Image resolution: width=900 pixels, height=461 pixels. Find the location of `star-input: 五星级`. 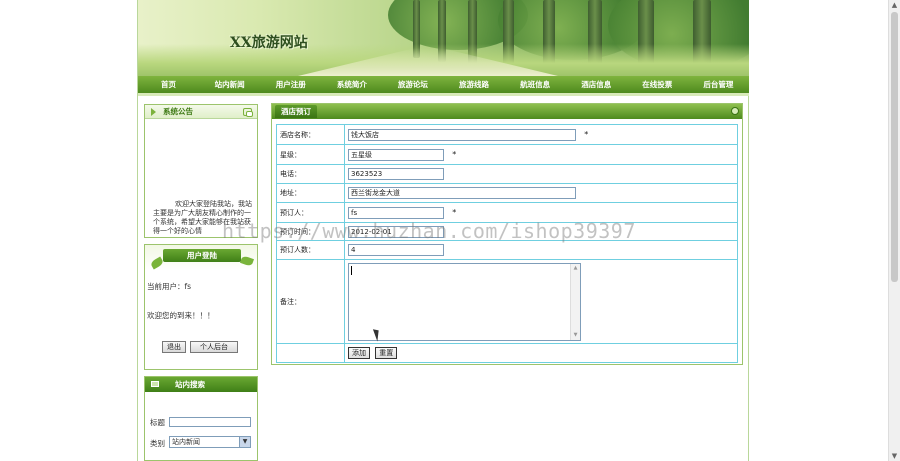

star-input: 五星级 is located at coordinates (396, 154).